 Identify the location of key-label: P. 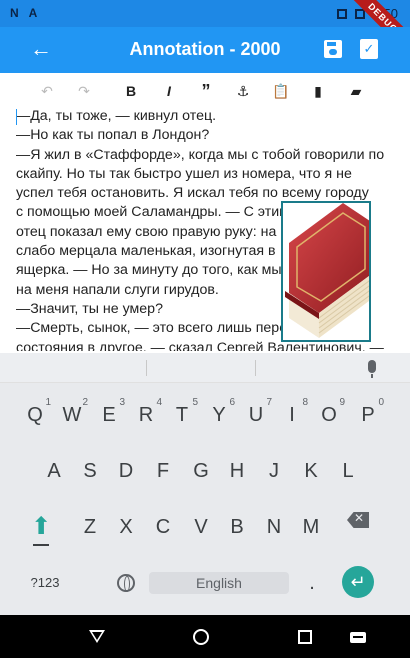
(368, 415).